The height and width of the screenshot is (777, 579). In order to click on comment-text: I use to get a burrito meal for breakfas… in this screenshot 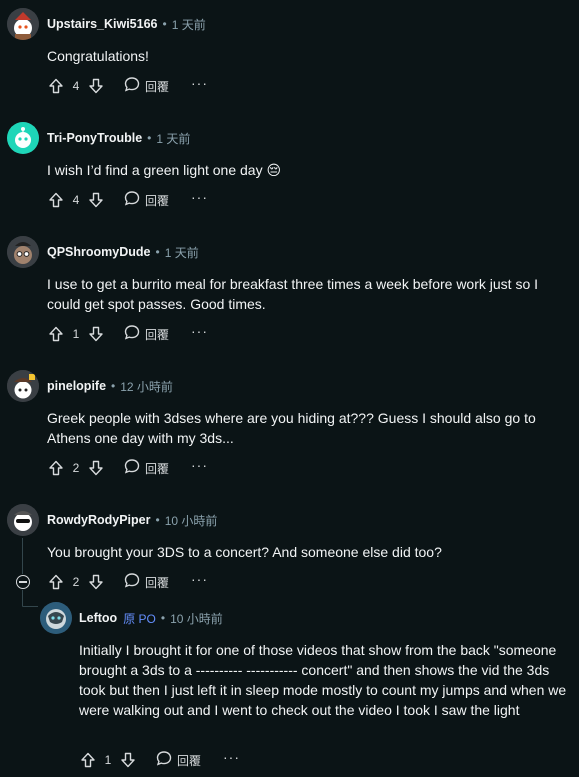, I will do `click(293, 294)`.